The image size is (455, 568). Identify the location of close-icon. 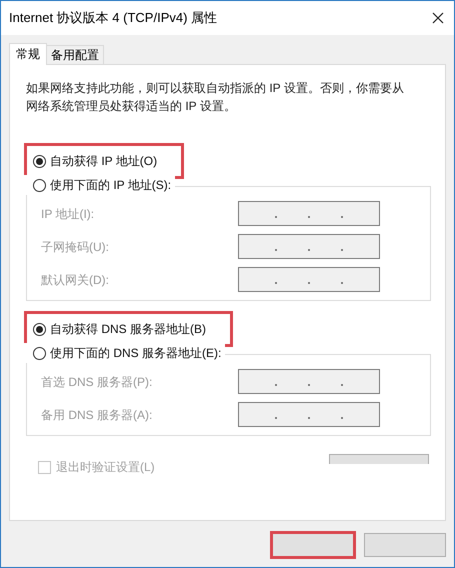
(438, 18).